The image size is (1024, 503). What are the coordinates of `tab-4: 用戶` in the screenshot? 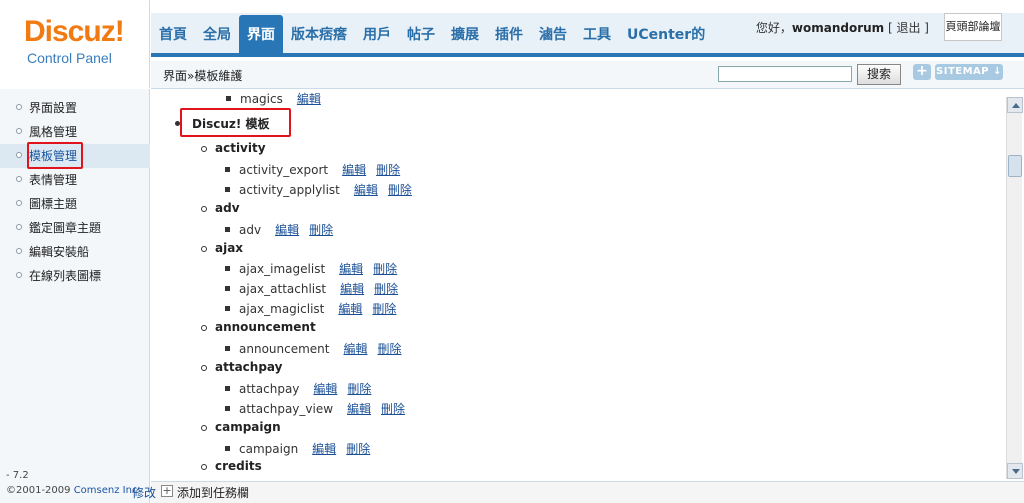 It's located at (377, 33).